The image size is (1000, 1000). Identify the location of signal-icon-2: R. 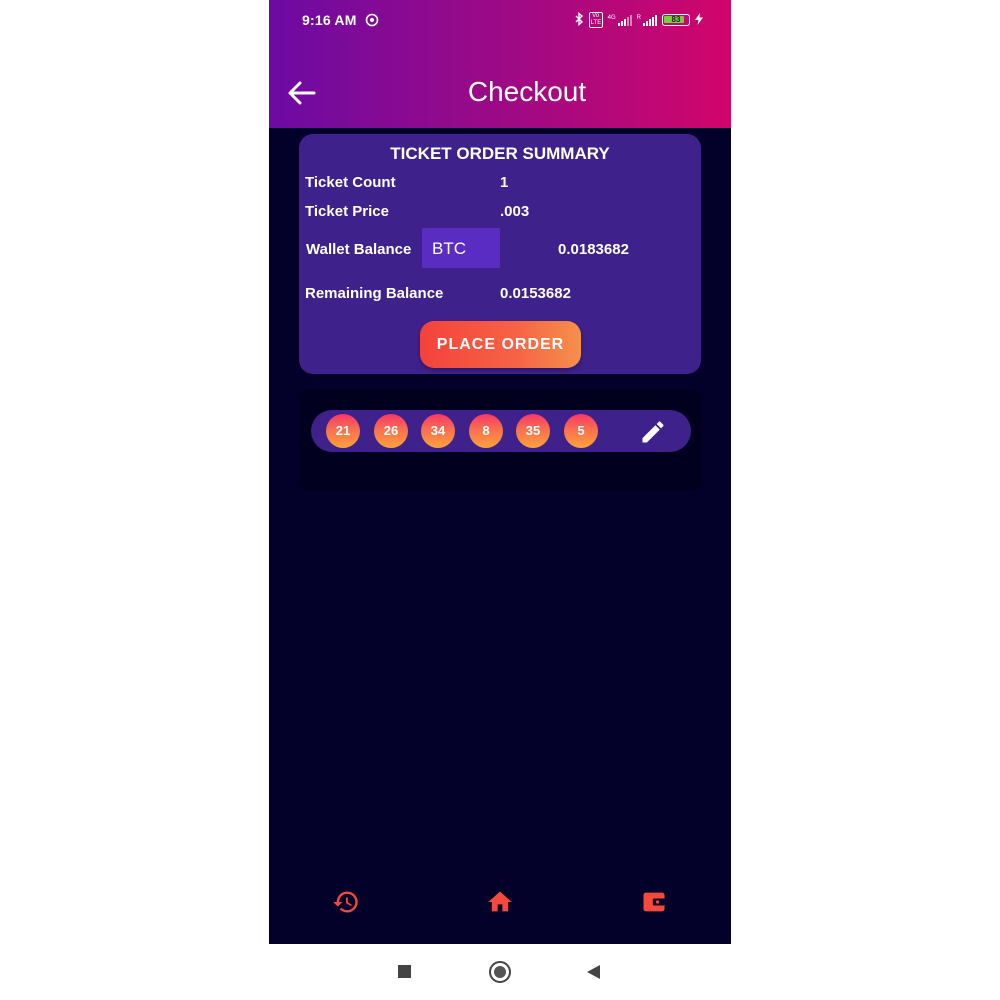
(647, 20).